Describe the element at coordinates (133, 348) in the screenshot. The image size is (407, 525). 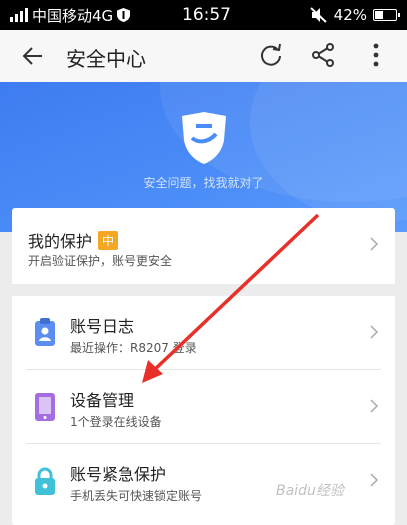
I see `item-subtitle: 最近操作：R8207 登录` at that location.